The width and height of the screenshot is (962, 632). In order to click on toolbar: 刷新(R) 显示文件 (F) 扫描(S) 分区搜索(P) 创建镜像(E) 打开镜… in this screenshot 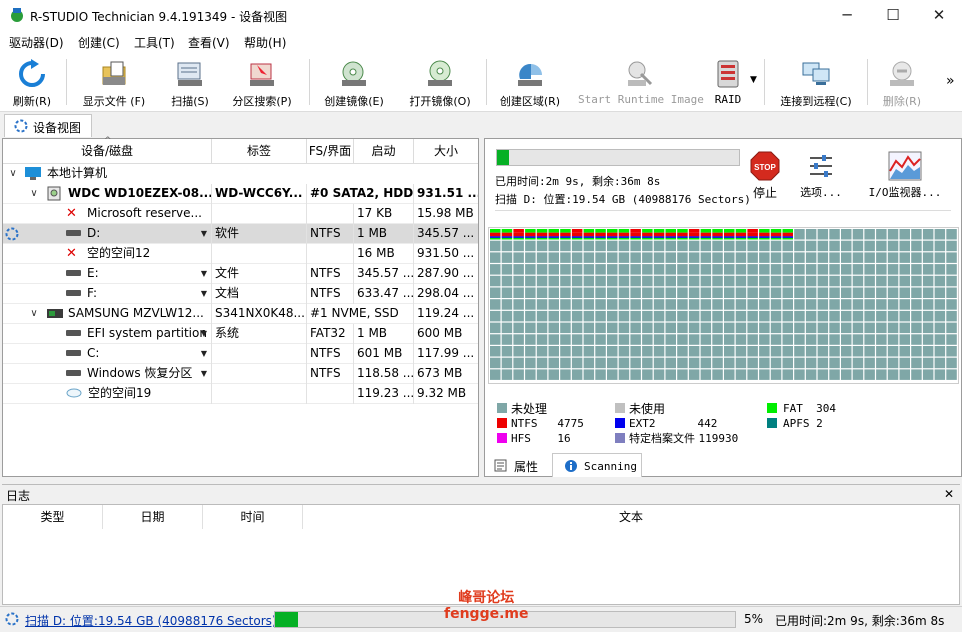, I will do `click(481, 82)`.